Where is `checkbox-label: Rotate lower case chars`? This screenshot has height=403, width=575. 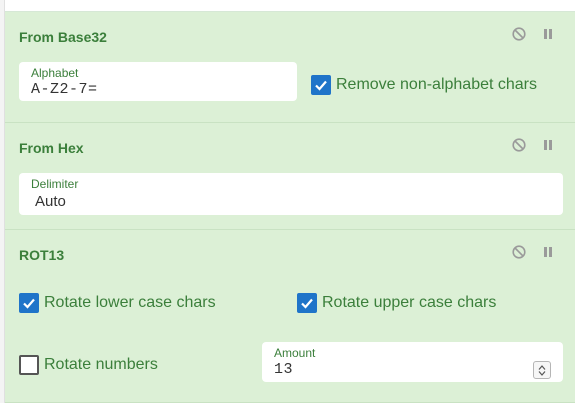
checkbox-label: Rotate lower case chars is located at coordinates (130, 302).